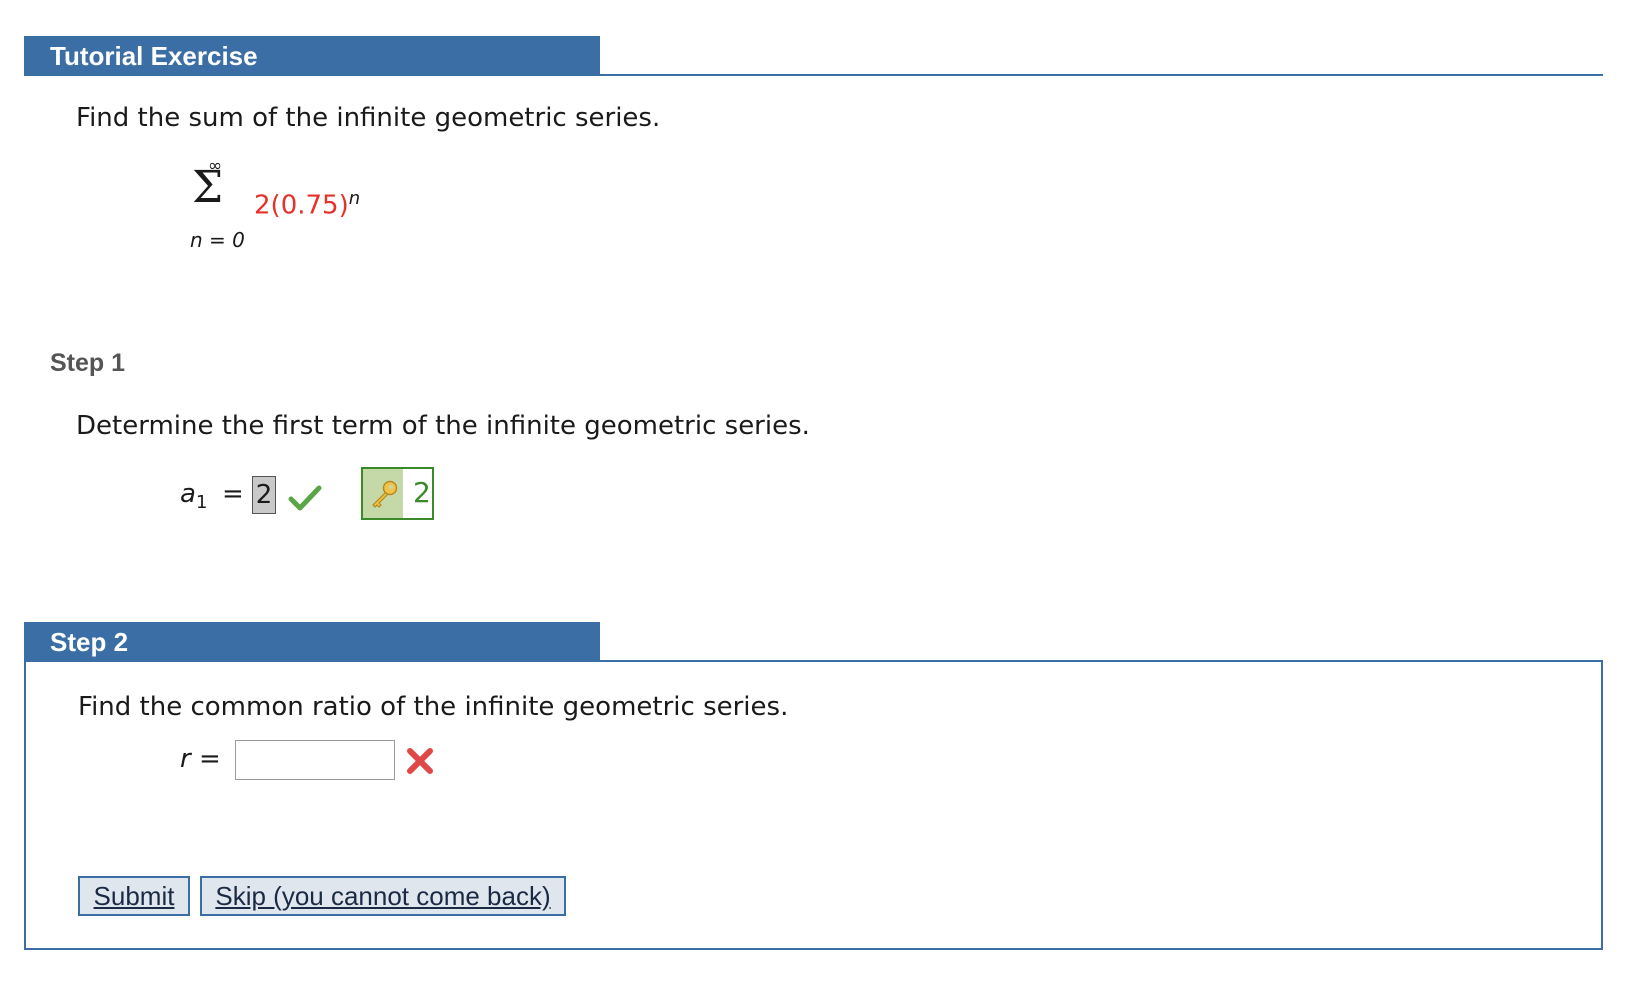  I want to click on term-exponent: n, so click(354, 198).